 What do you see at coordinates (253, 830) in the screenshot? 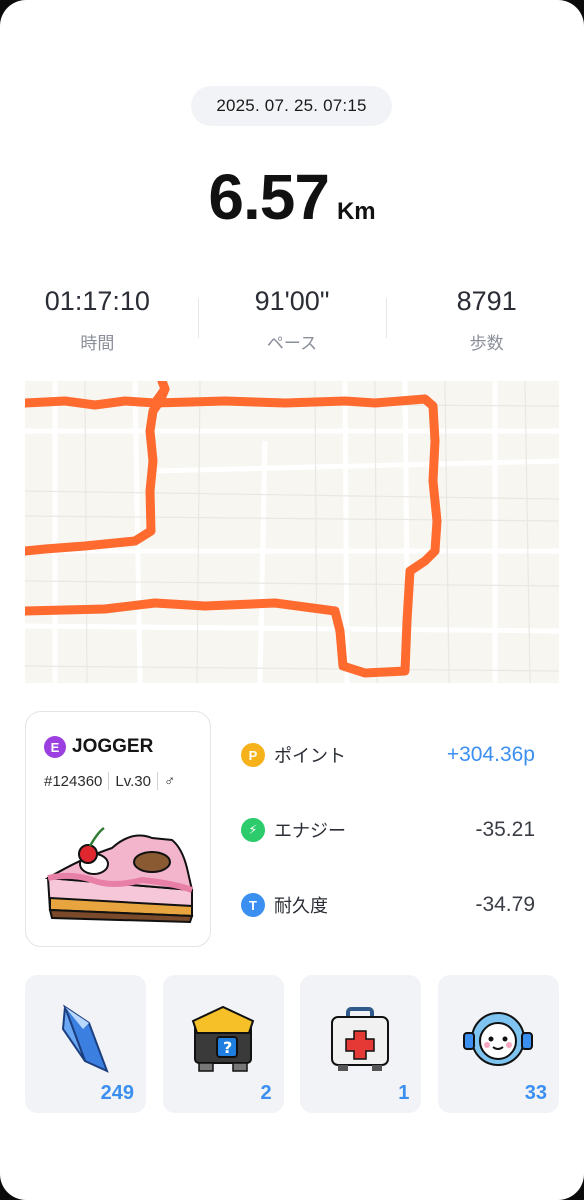
I see `energy-icon: ⚡` at bounding box center [253, 830].